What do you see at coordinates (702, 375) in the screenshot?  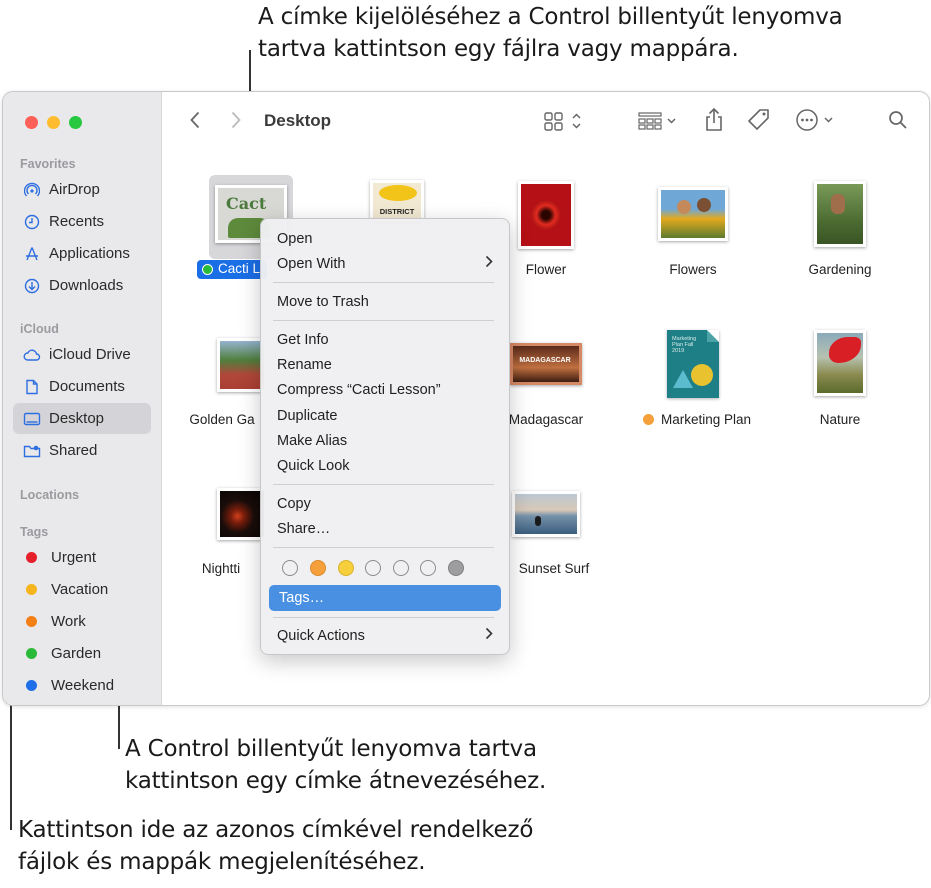 I see `yellow-circle-shape` at bounding box center [702, 375].